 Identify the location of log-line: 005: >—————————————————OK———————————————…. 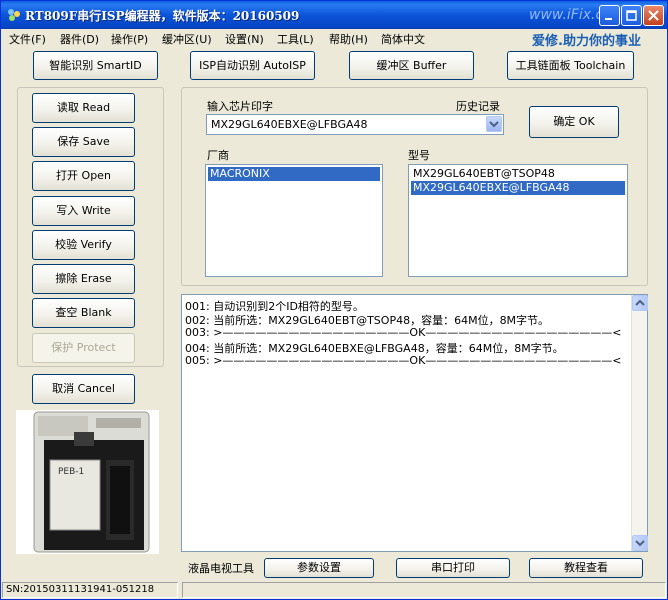
(403, 360).